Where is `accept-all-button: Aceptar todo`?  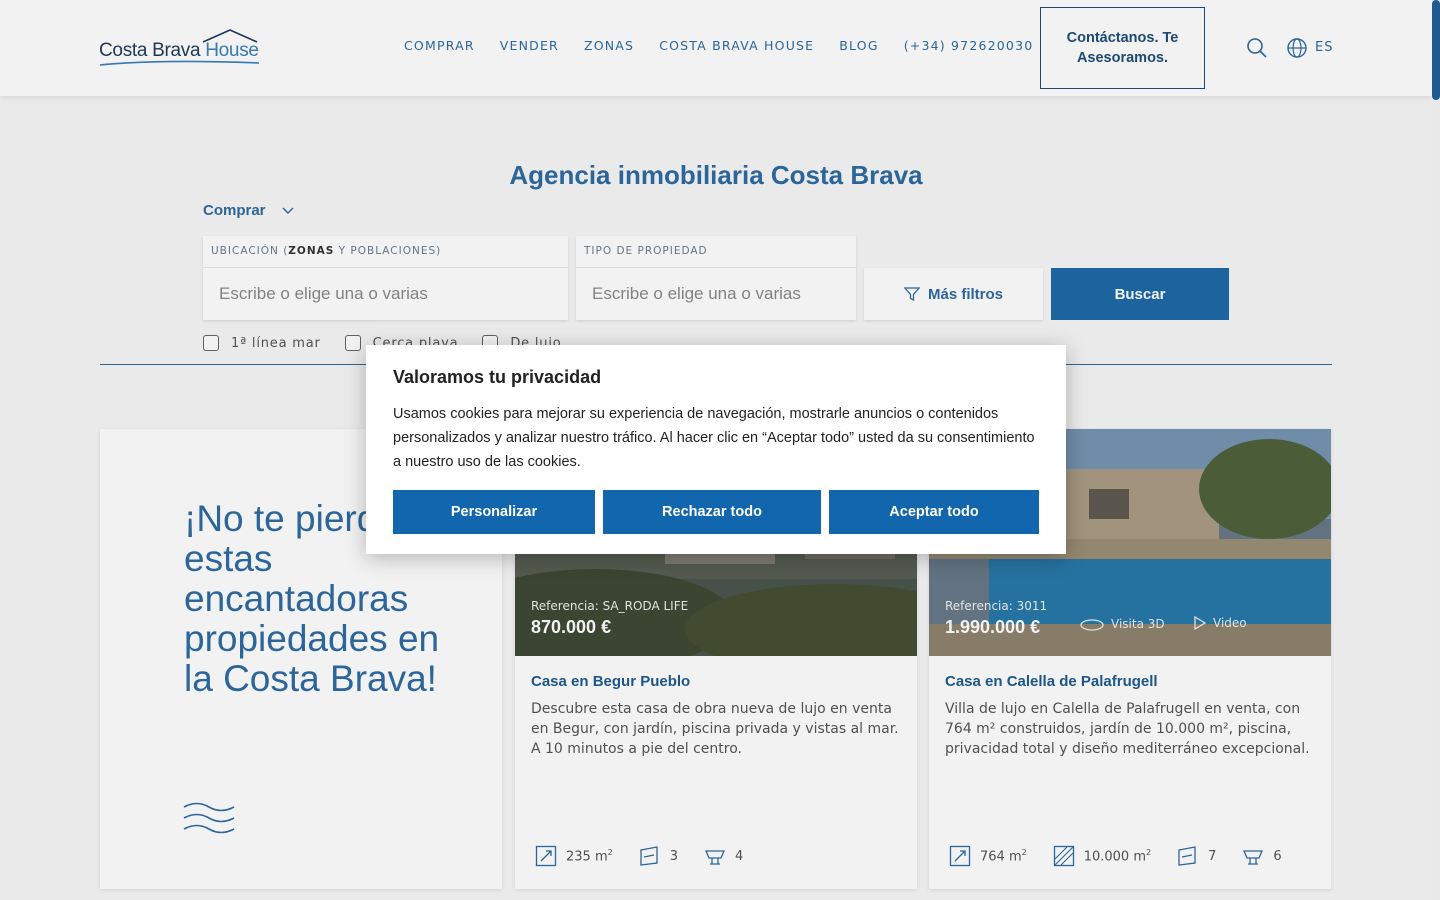
accept-all-button: Aceptar todo is located at coordinates (934, 512).